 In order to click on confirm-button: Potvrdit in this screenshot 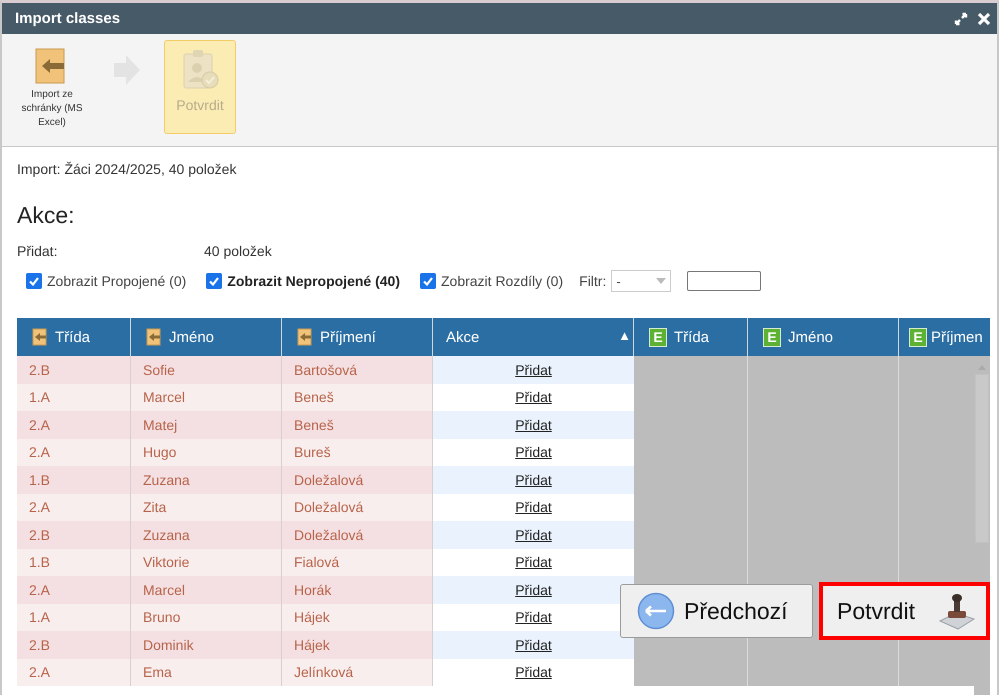, I will do `click(904, 611)`.